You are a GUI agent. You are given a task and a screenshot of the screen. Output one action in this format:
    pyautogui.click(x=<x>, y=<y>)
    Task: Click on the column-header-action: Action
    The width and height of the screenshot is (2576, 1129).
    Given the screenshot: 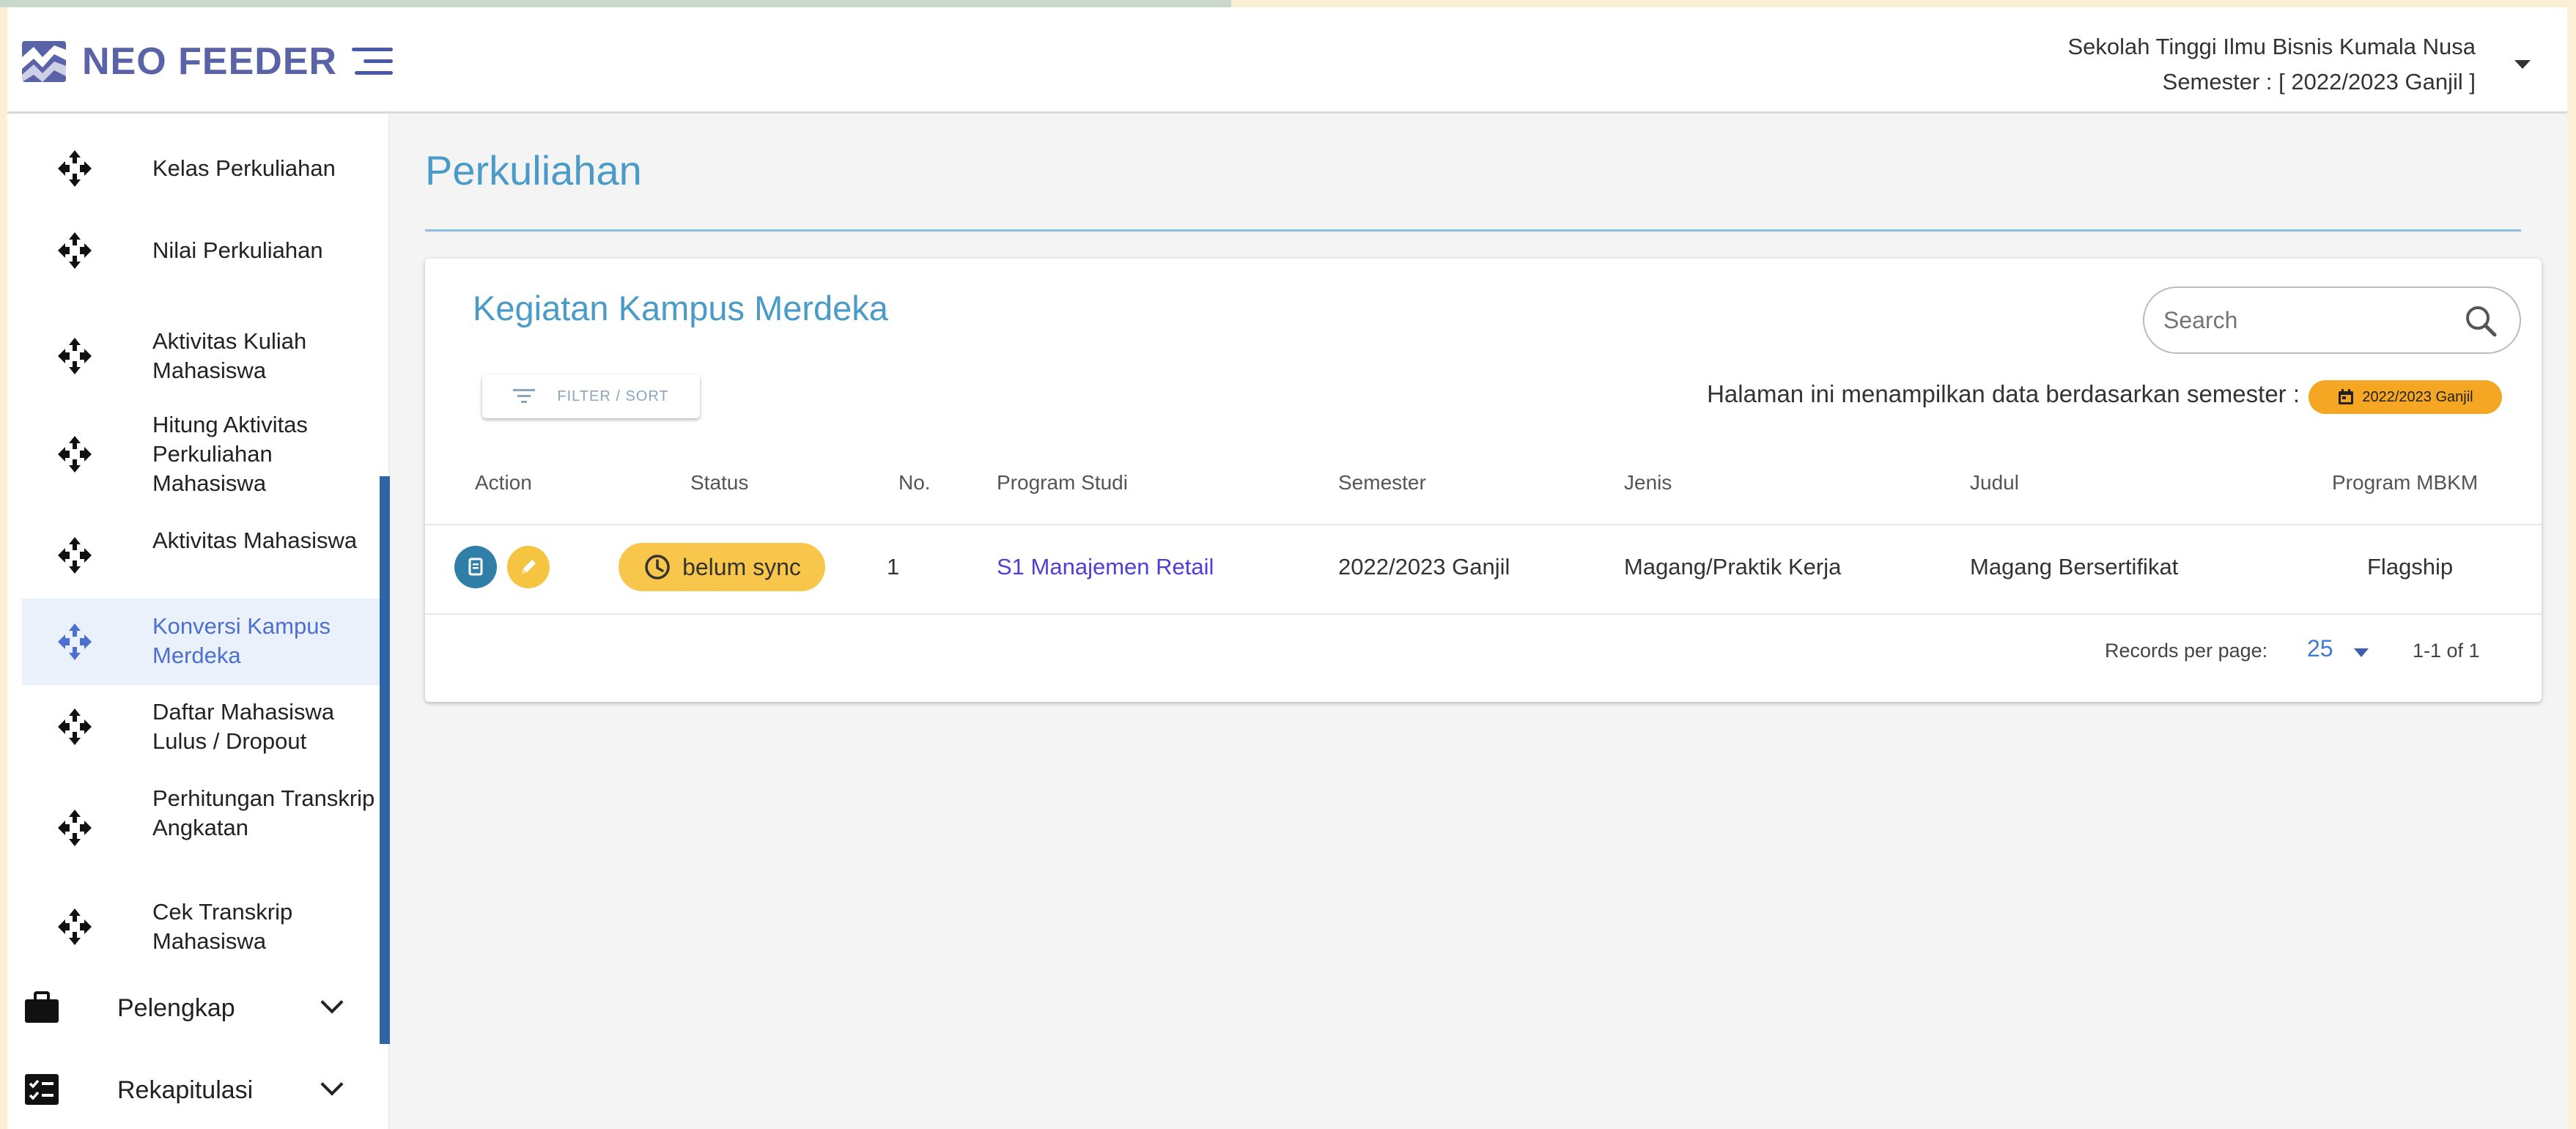 What is the action you would take?
    pyautogui.click(x=503, y=483)
    